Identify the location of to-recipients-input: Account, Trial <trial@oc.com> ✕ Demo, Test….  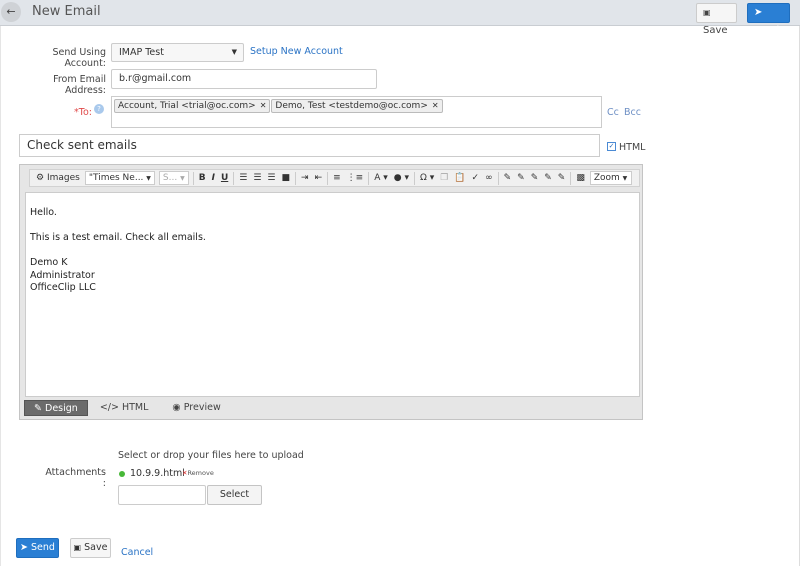
(356, 112).